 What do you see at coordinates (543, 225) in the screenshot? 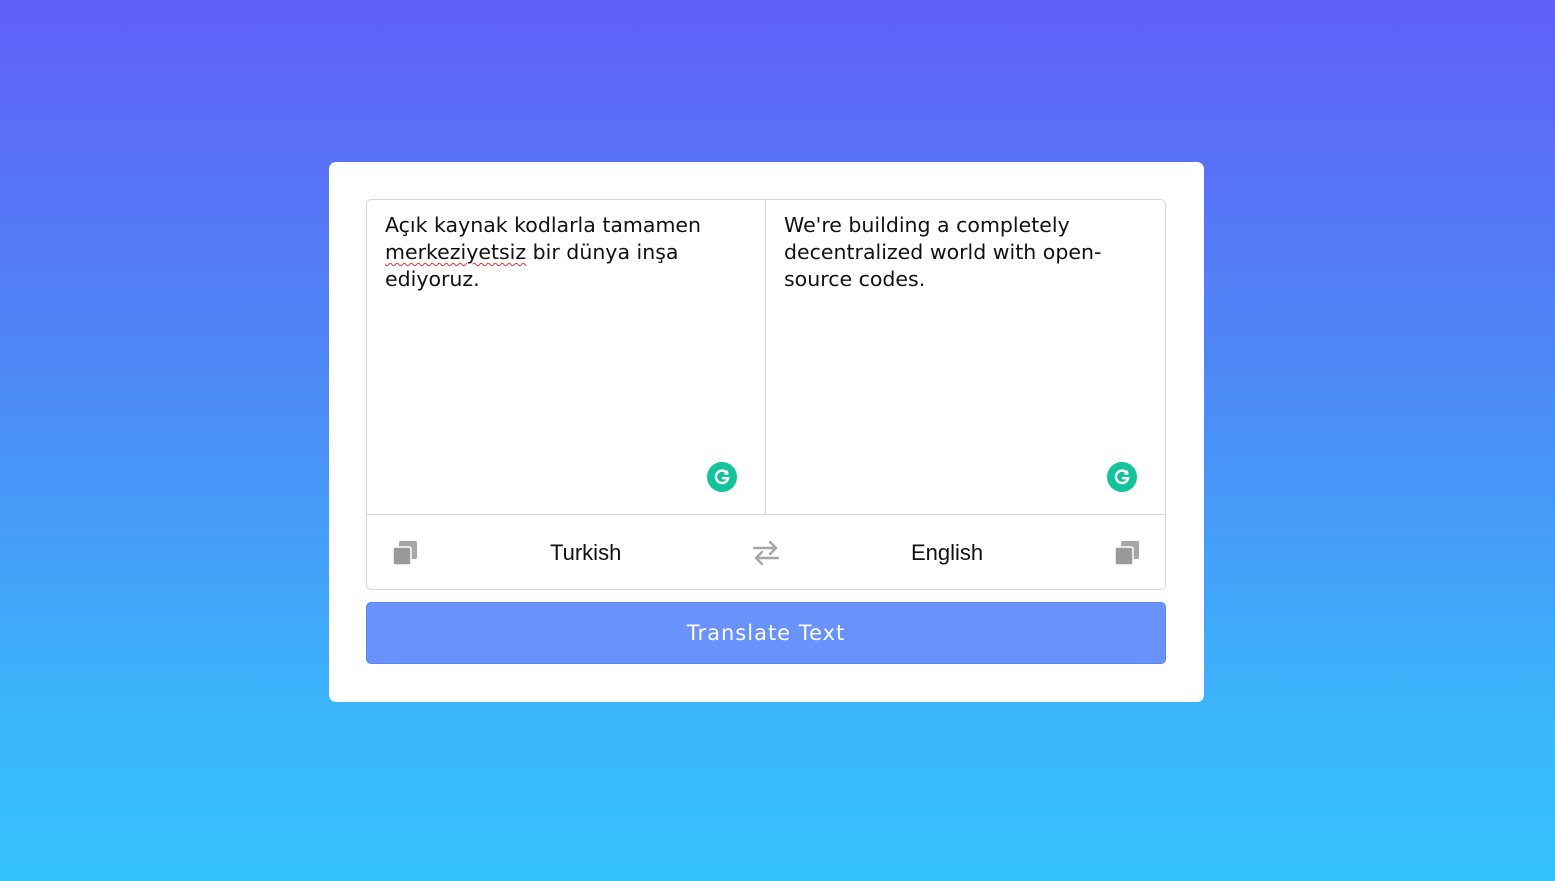
I see `source-text-part-1: Açık kaynak kodlarla tamamen` at bounding box center [543, 225].